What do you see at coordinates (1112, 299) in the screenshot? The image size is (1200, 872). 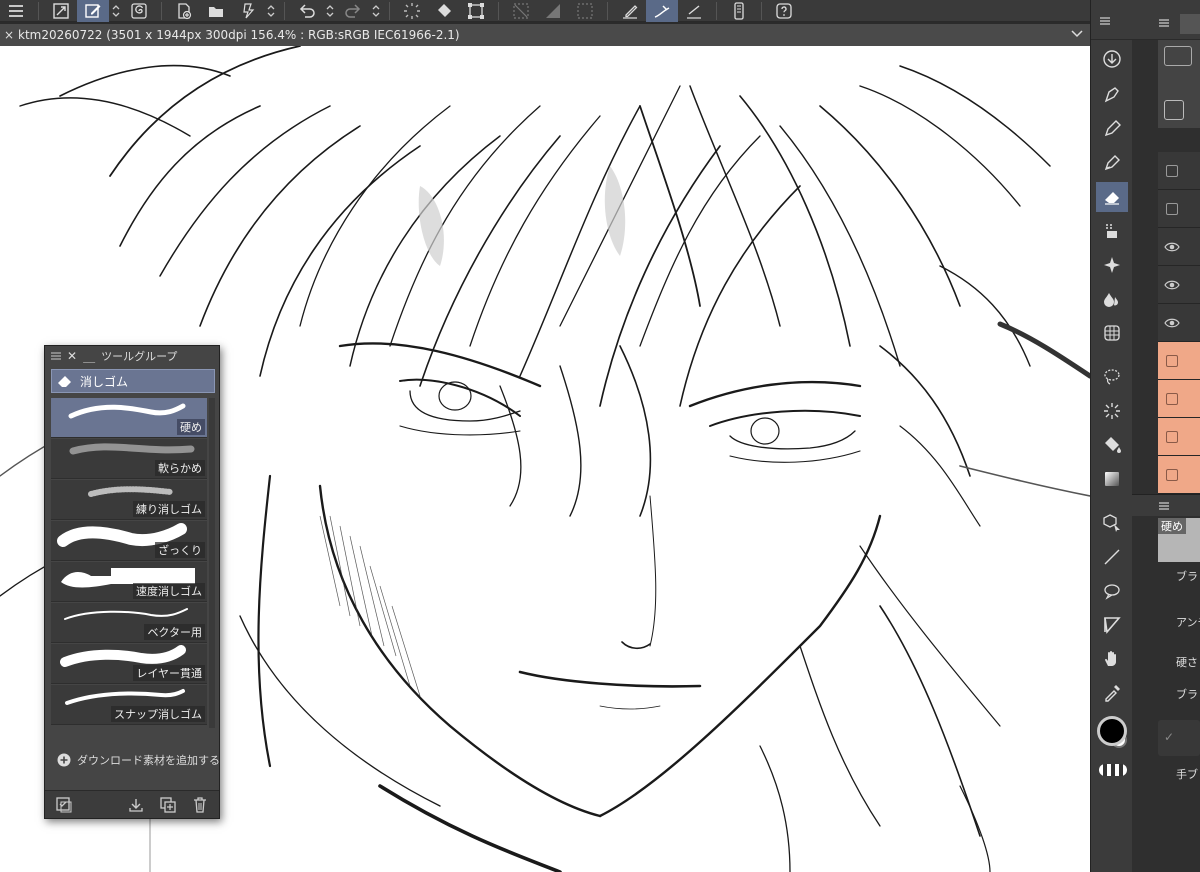 I see `blend-icon` at bounding box center [1112, 299].